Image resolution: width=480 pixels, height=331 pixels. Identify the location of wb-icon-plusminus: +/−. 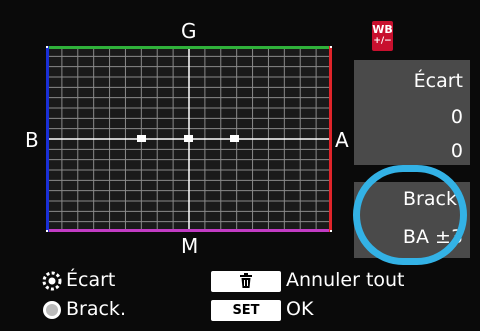
(382, 41).